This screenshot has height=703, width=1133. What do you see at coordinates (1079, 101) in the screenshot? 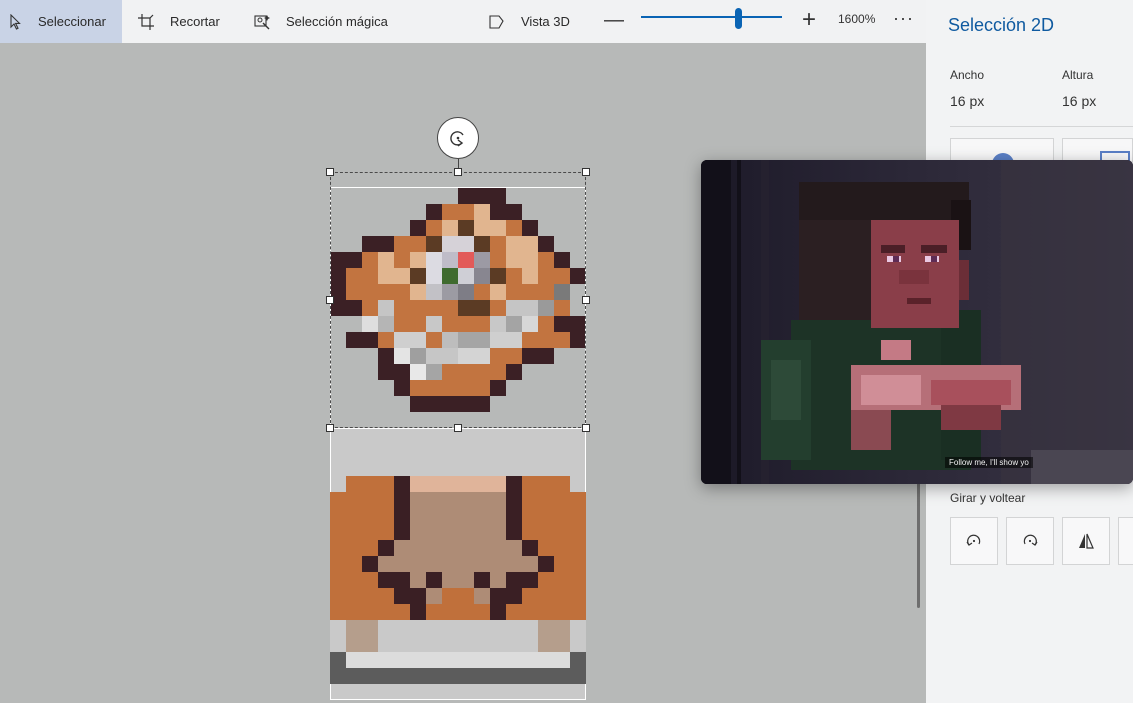
I see `height-field: 16 px` at bounding box center [1079, 101].